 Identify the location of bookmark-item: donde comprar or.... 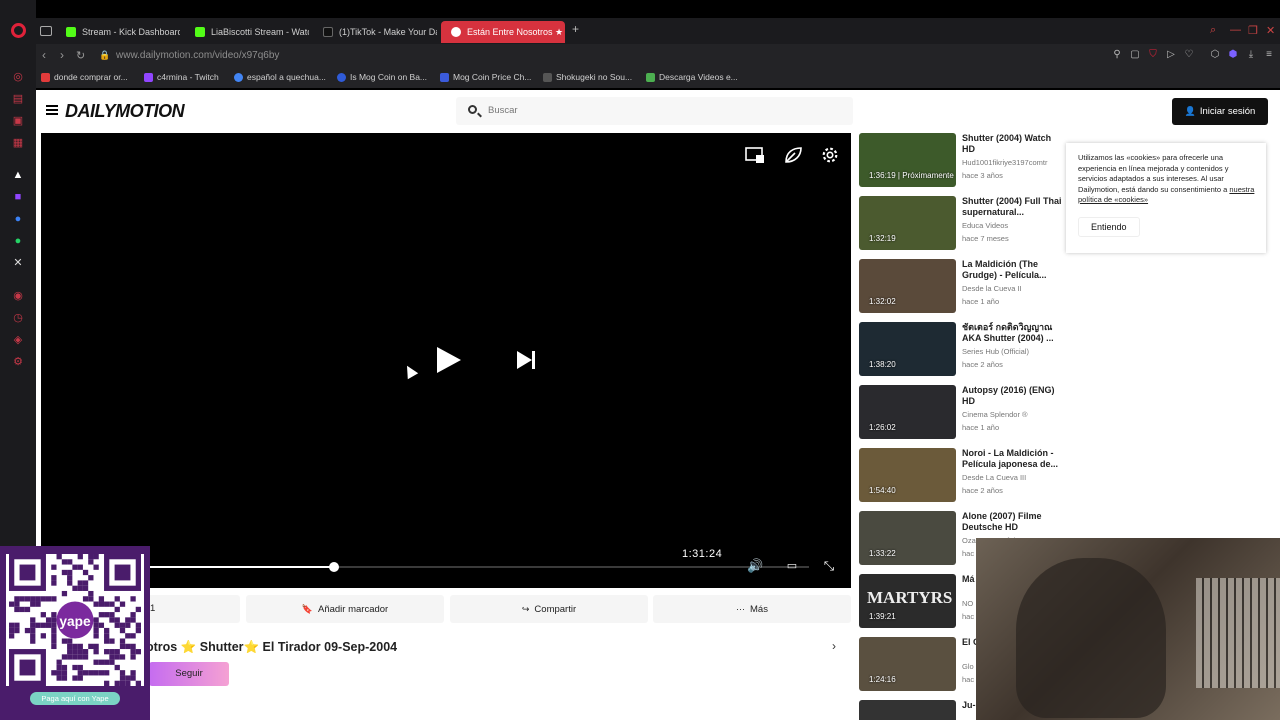
(84, 77).